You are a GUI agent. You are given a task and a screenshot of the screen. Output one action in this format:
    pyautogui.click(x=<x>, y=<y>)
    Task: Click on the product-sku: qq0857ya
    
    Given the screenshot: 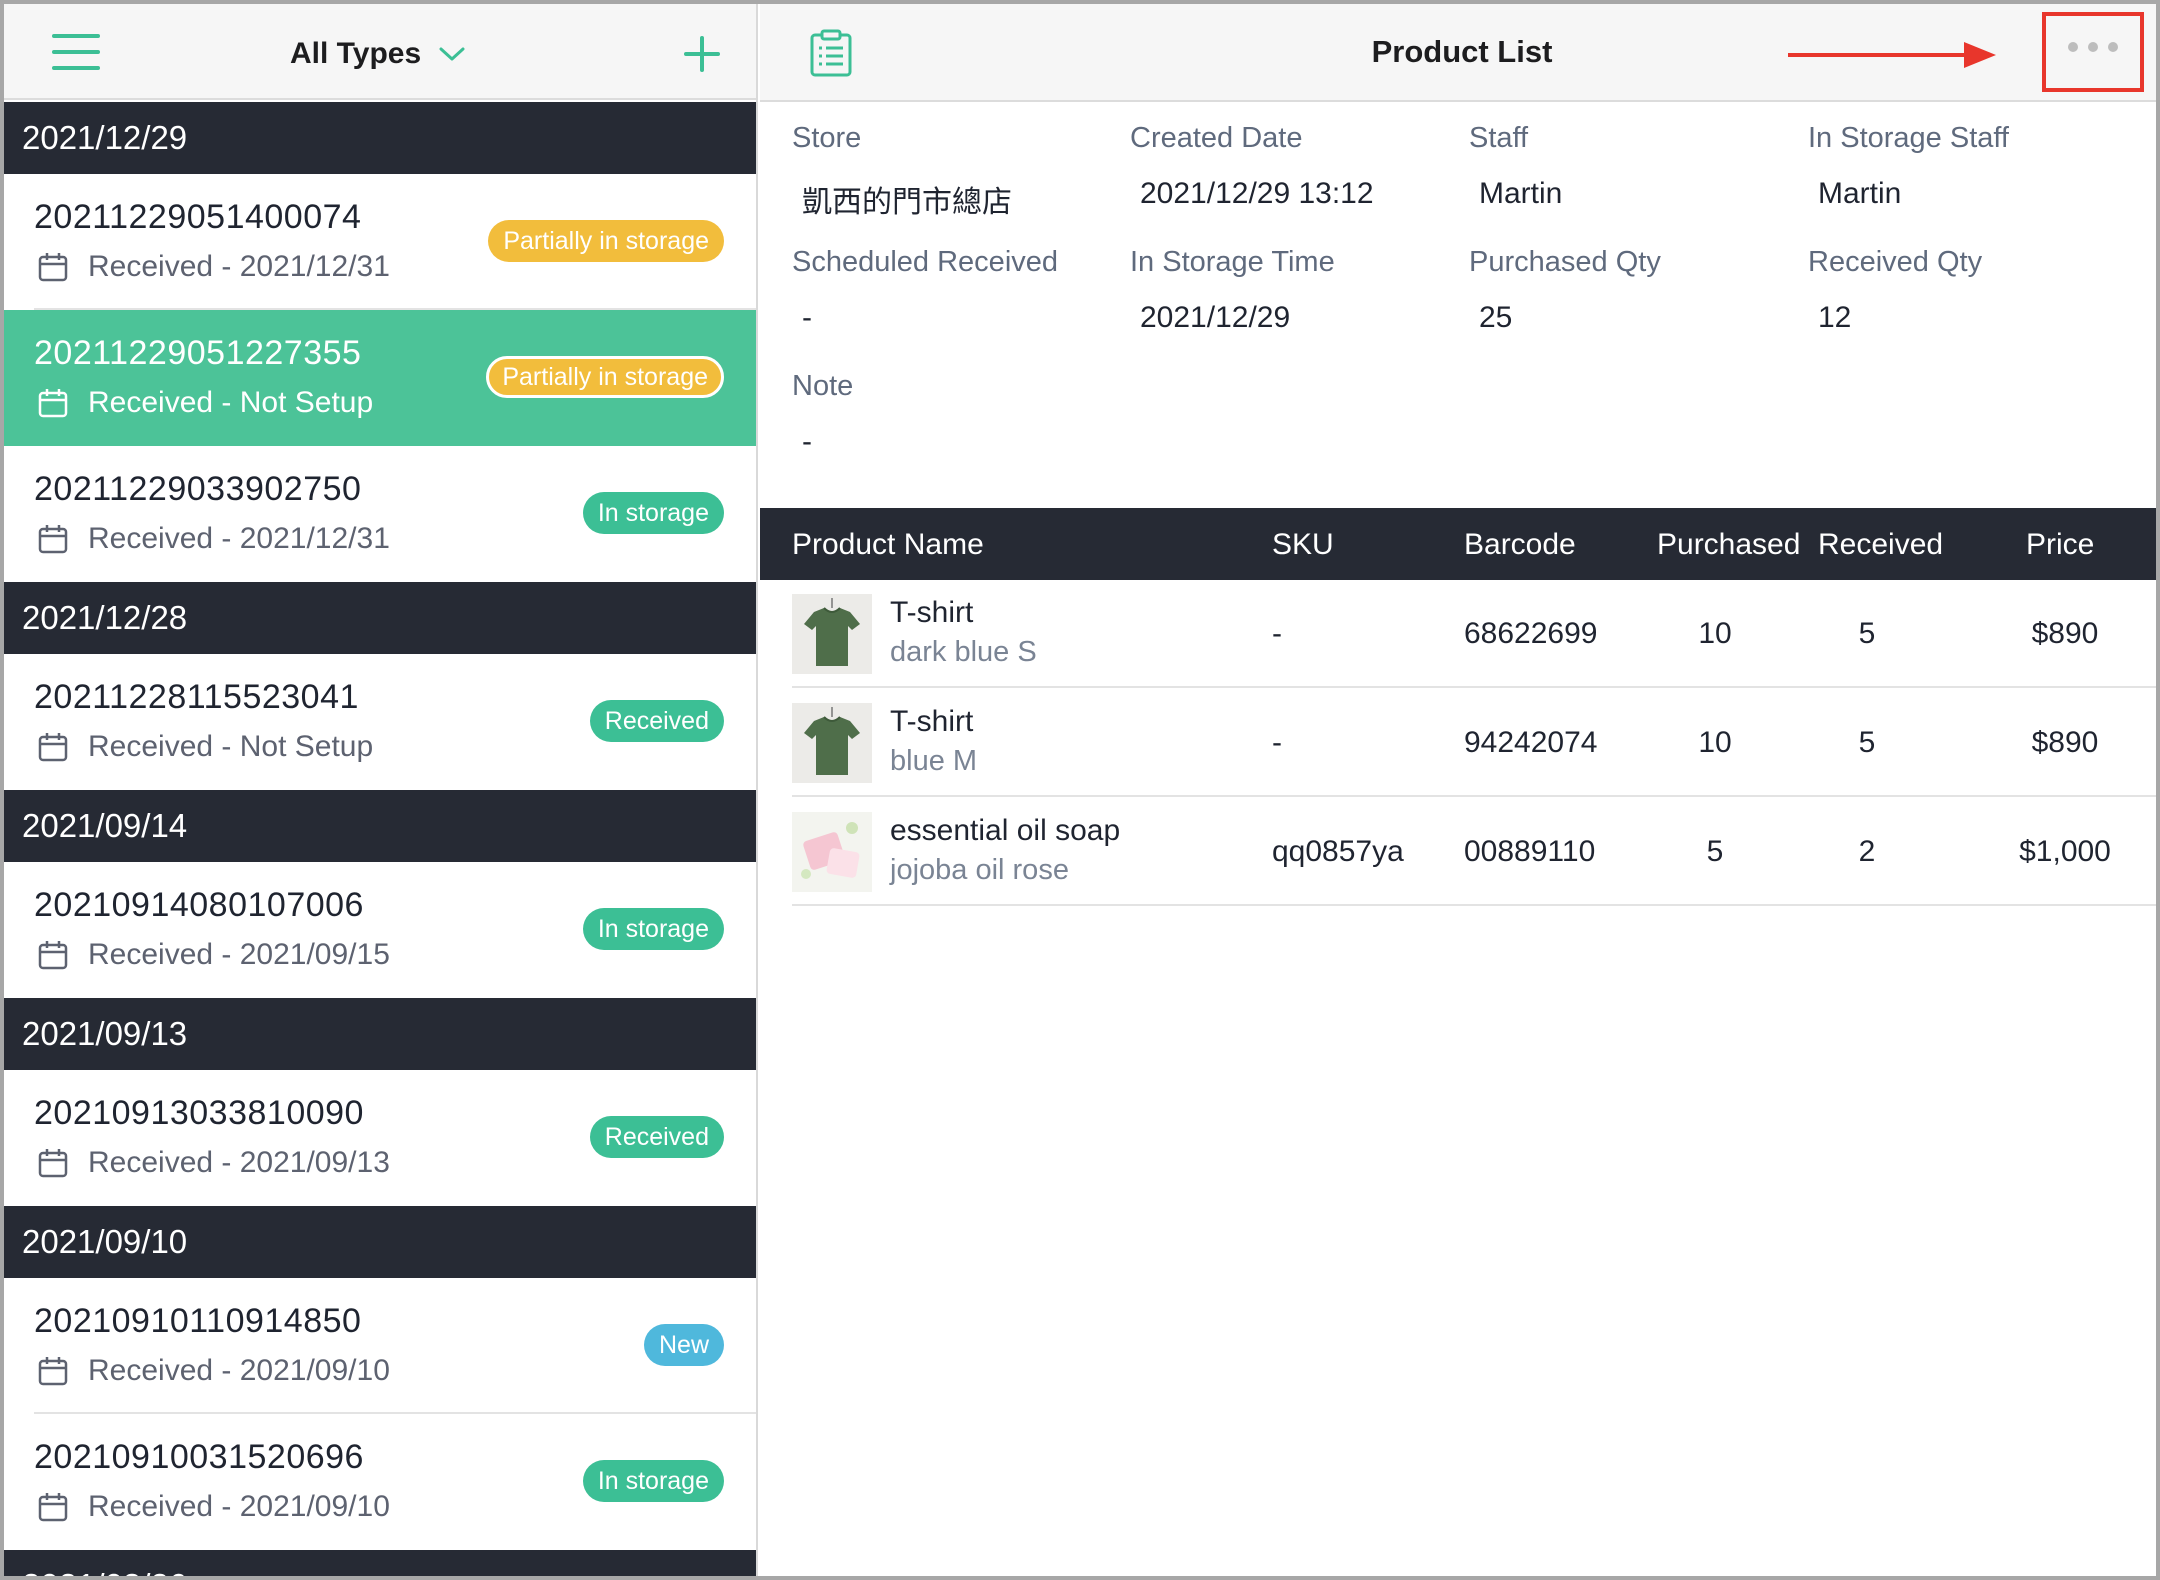 What is the action you would take?
    pyautogui.click(x=1338, y=851)
    